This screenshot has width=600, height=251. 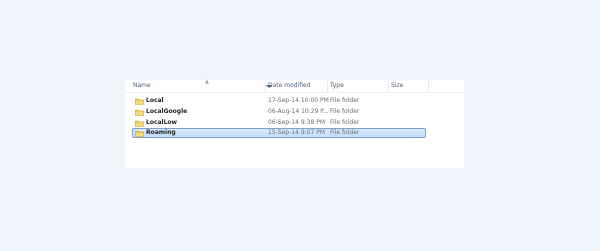 What do you see at coordinates (411, 87) in the screenshot?
I see `column-header-size: Size` at bounding box center [411, 87].